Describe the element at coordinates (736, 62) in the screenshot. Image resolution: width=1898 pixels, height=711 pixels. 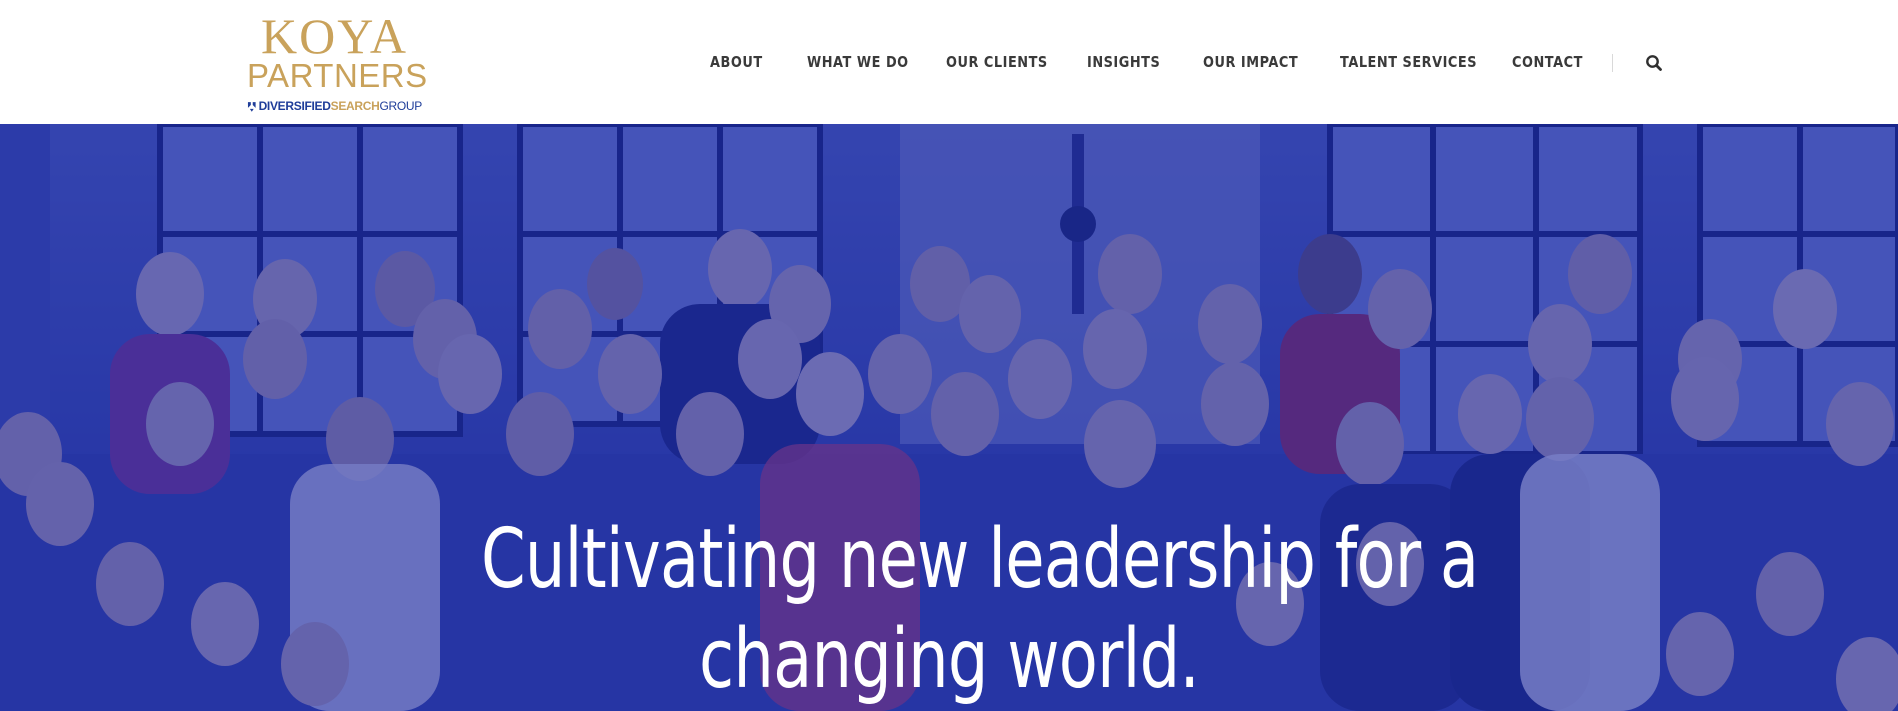
I see `nav-about: ABOUT` at that location.